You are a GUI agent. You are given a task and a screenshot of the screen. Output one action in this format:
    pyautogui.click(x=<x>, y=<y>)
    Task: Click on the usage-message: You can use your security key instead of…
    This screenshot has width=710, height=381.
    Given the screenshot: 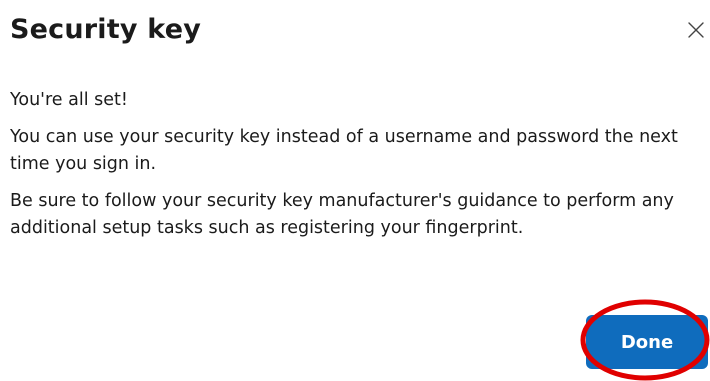 What is the action you would take?
    pyautogui.click(x=344, y=150)
    